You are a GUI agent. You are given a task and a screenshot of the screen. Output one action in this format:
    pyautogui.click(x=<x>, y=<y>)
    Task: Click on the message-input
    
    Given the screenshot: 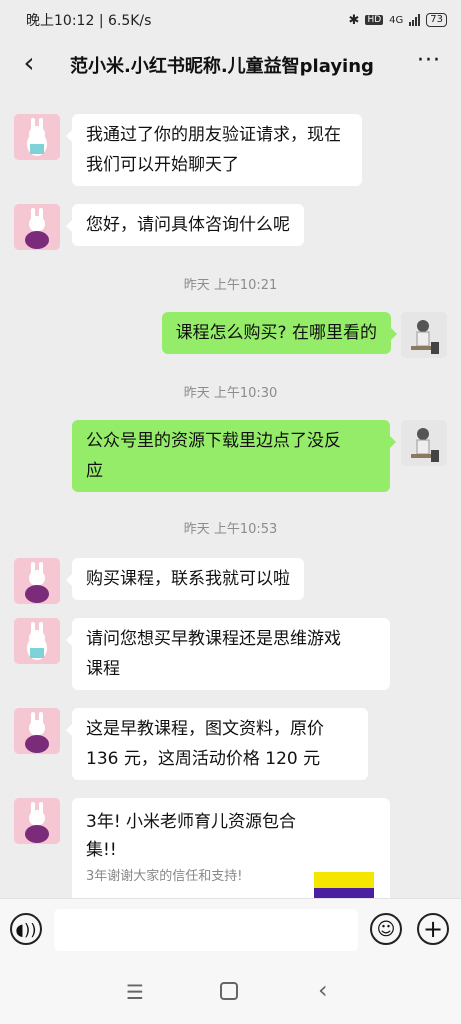 What is the action you would take?
    pyautogui.click(x=206, y=930)
    